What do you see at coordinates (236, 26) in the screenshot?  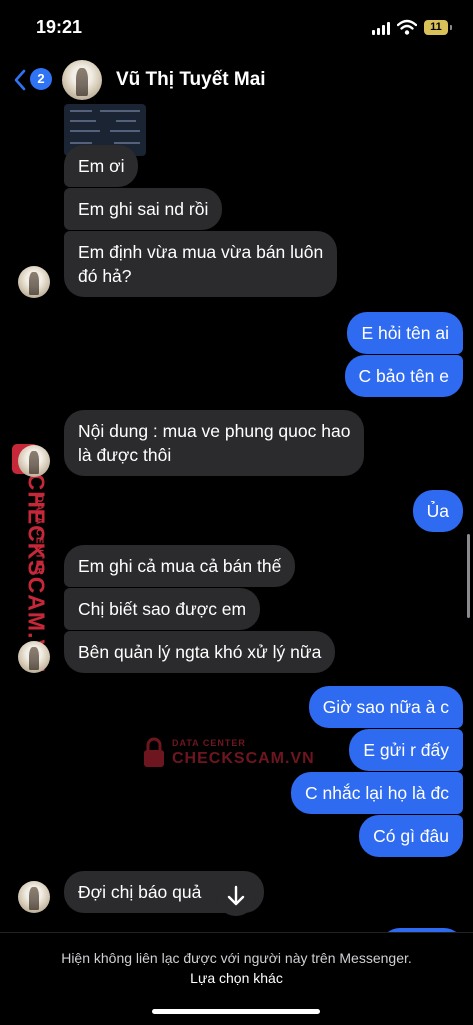 I see `status-bar: 19:21 11` at bounding box center [236, 26].